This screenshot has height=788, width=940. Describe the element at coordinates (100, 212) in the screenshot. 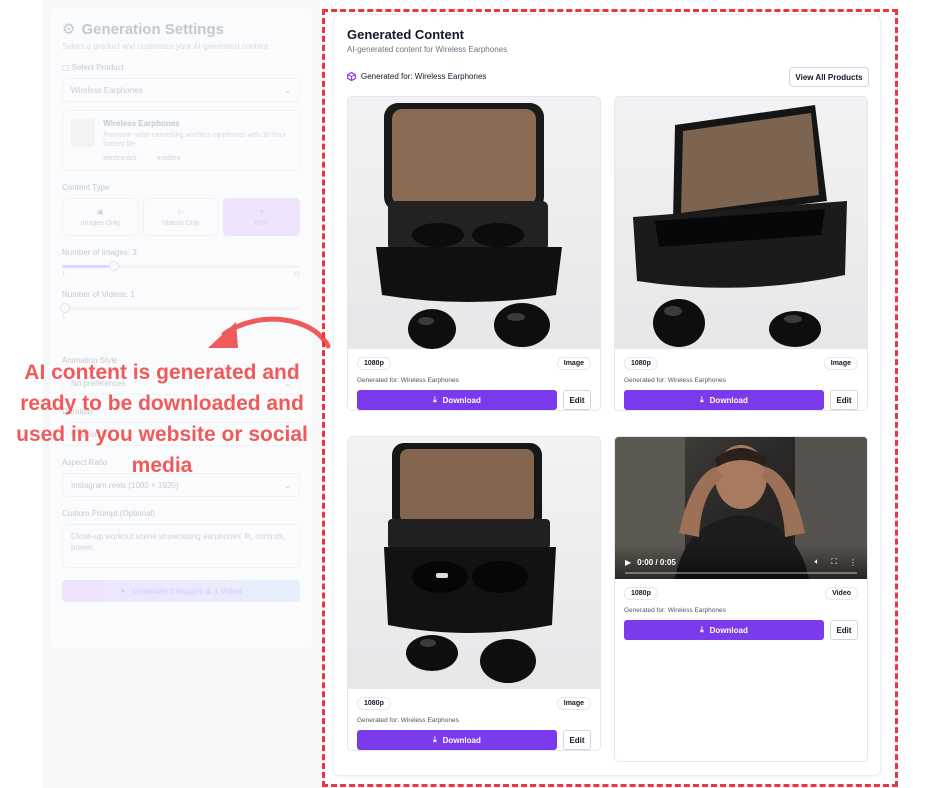

I see `image-icon: ▣` at that location.